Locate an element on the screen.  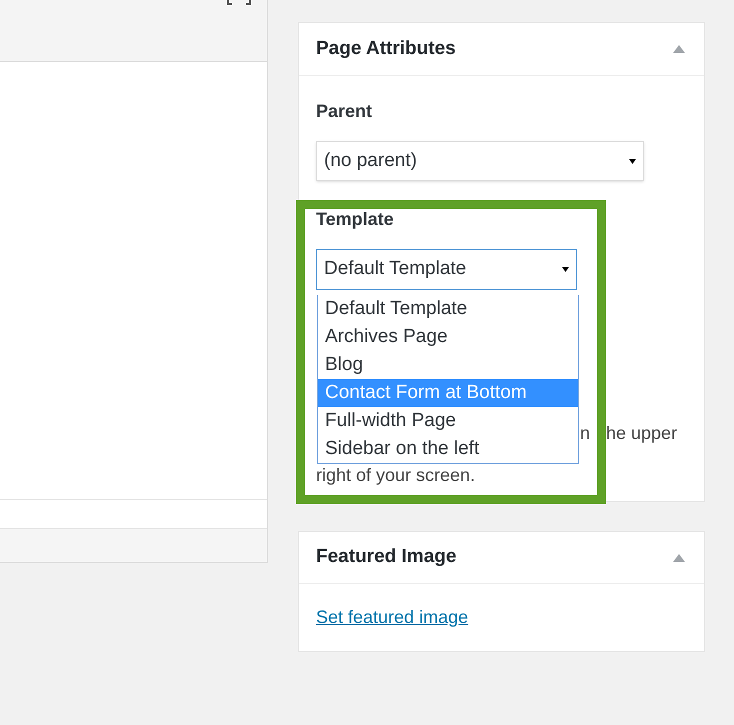
field-label: Parent is located at coordinates (344, 111).